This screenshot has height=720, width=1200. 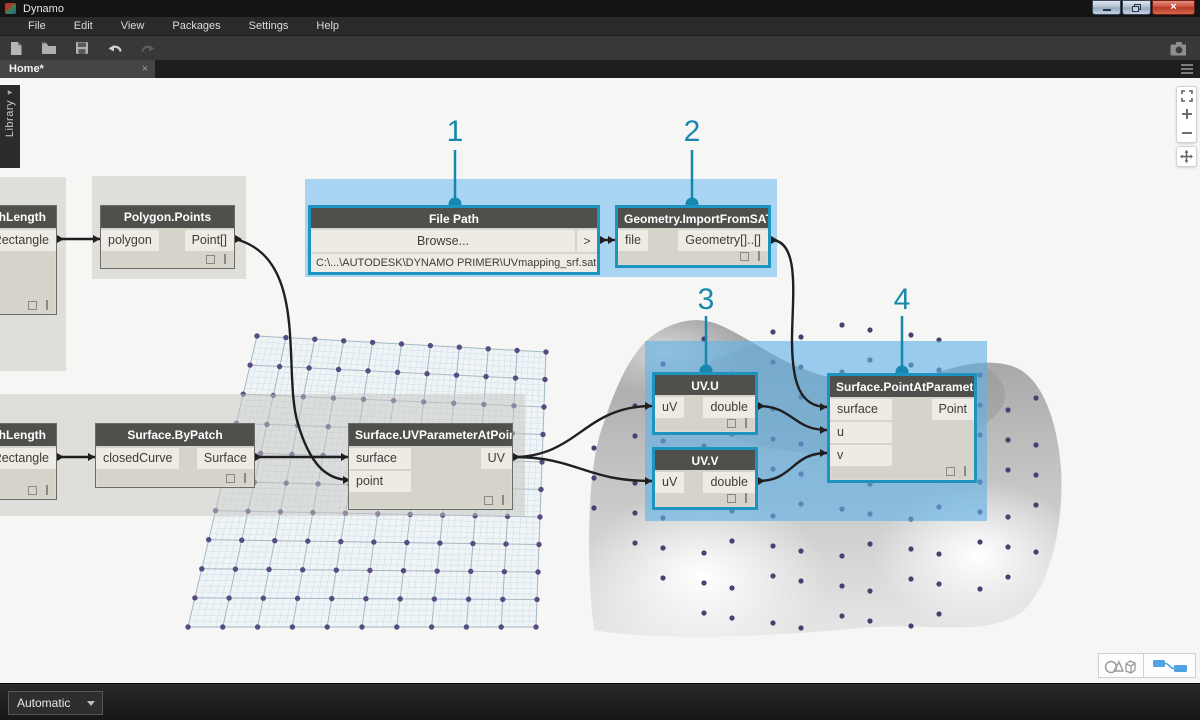 What do you see at coordinates (692, 131) in the screenshot?
I see `callout-number-2: 2` at bounding box center [692, 131].